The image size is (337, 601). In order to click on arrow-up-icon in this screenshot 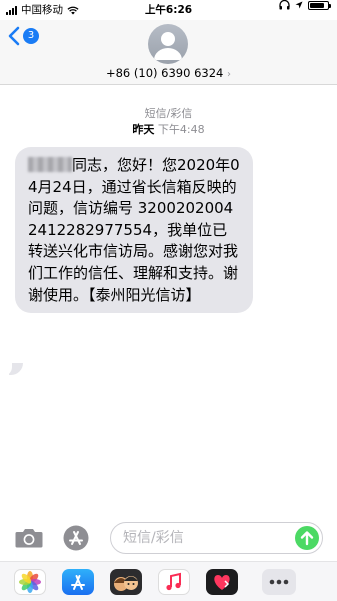, I will do `click(307, 538)`.